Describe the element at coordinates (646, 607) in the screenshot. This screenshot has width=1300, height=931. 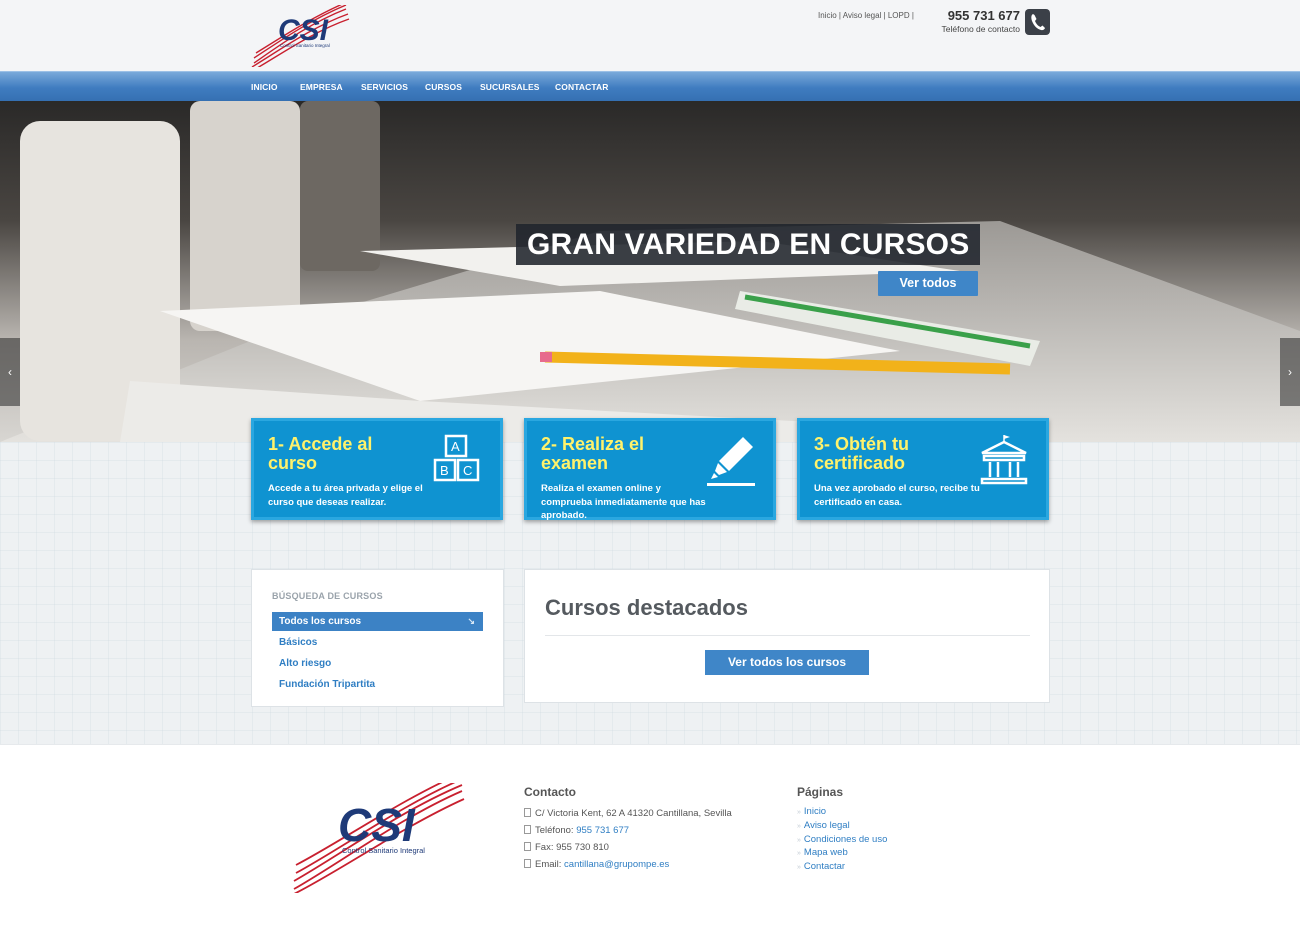
I see `featured-title: Cursos destacados` at that location.